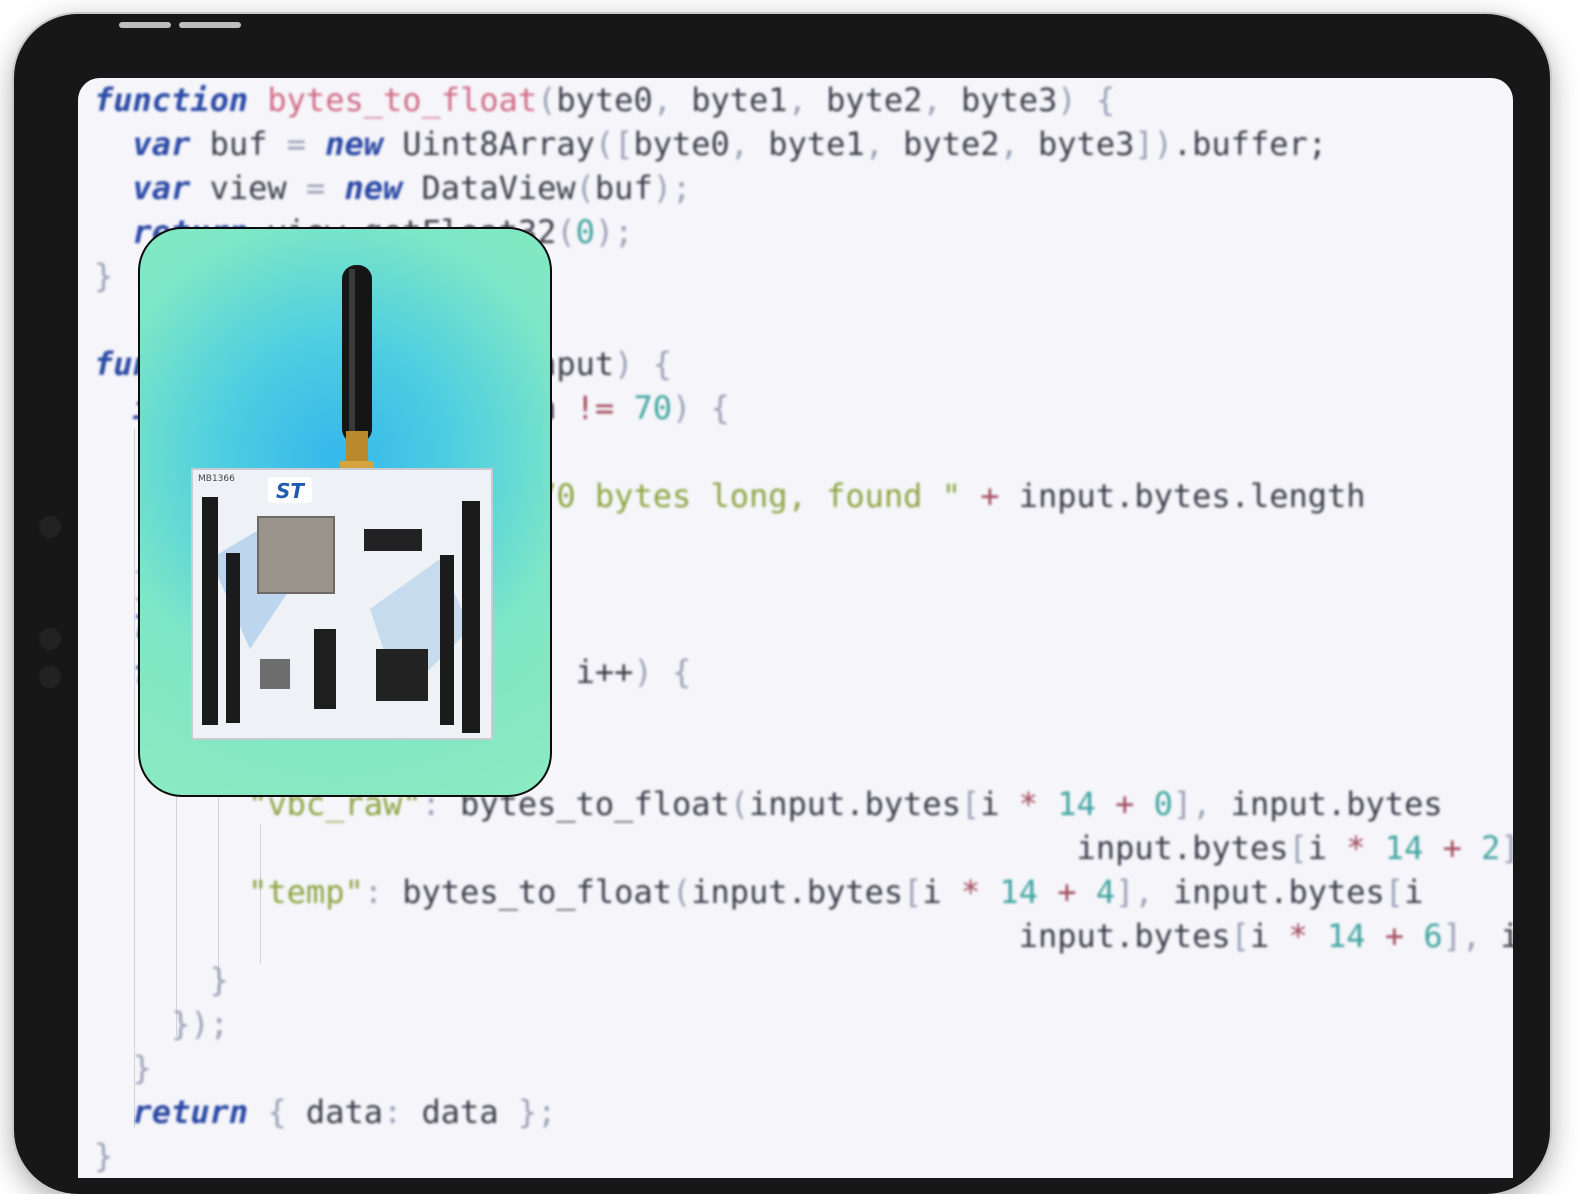 Image resolution: width=1590 pixels, height=1194 pixels. What do you see at coordinates (816, 144) in the screenshot?
I see `code-token: byte1` at bounding box center [816, 144].